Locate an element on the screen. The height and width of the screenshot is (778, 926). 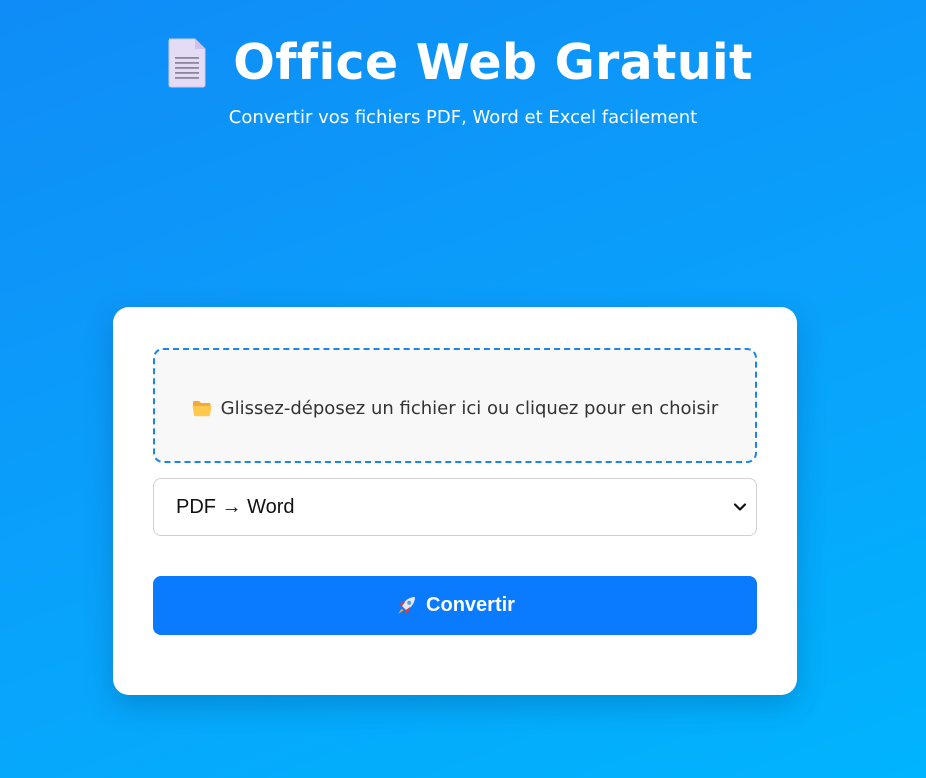
conversion-type-select: PDF → Word is located at coordinates (455, 507).